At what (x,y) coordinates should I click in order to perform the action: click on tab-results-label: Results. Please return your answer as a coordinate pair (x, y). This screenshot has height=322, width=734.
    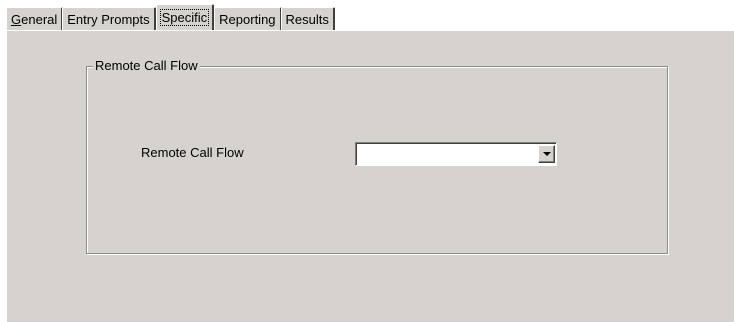
    Looking at the image, I should click on (307, 19).